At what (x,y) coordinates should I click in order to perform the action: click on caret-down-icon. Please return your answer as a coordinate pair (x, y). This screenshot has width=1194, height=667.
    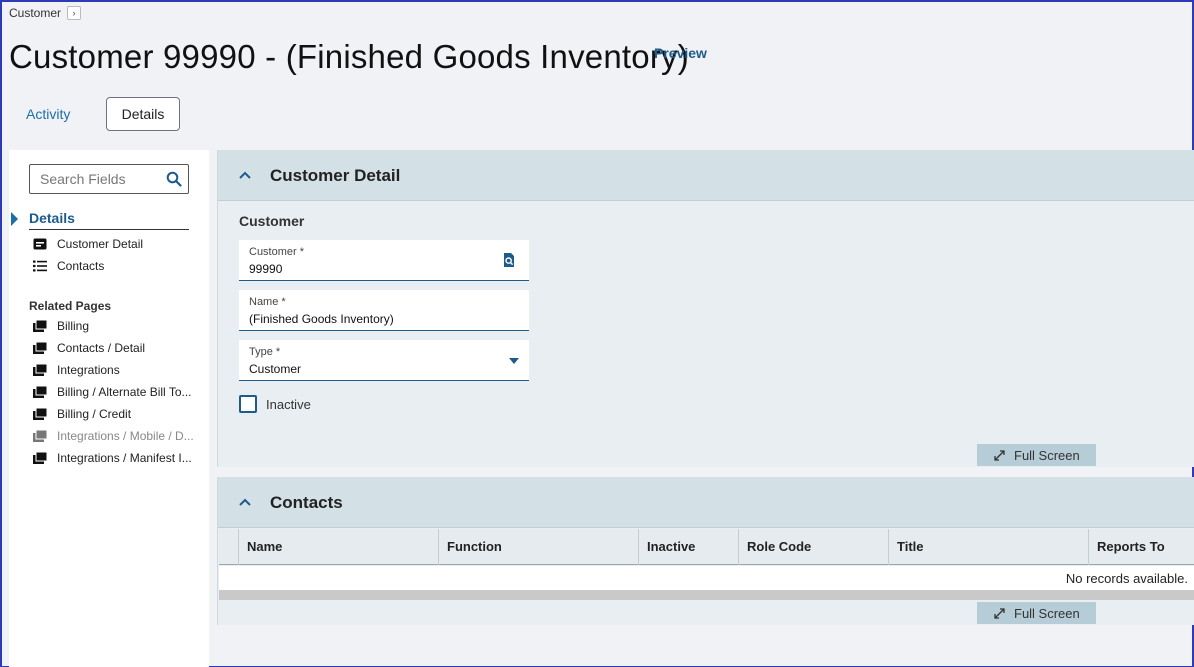
    Looking at the image, I should click on (514, 361).